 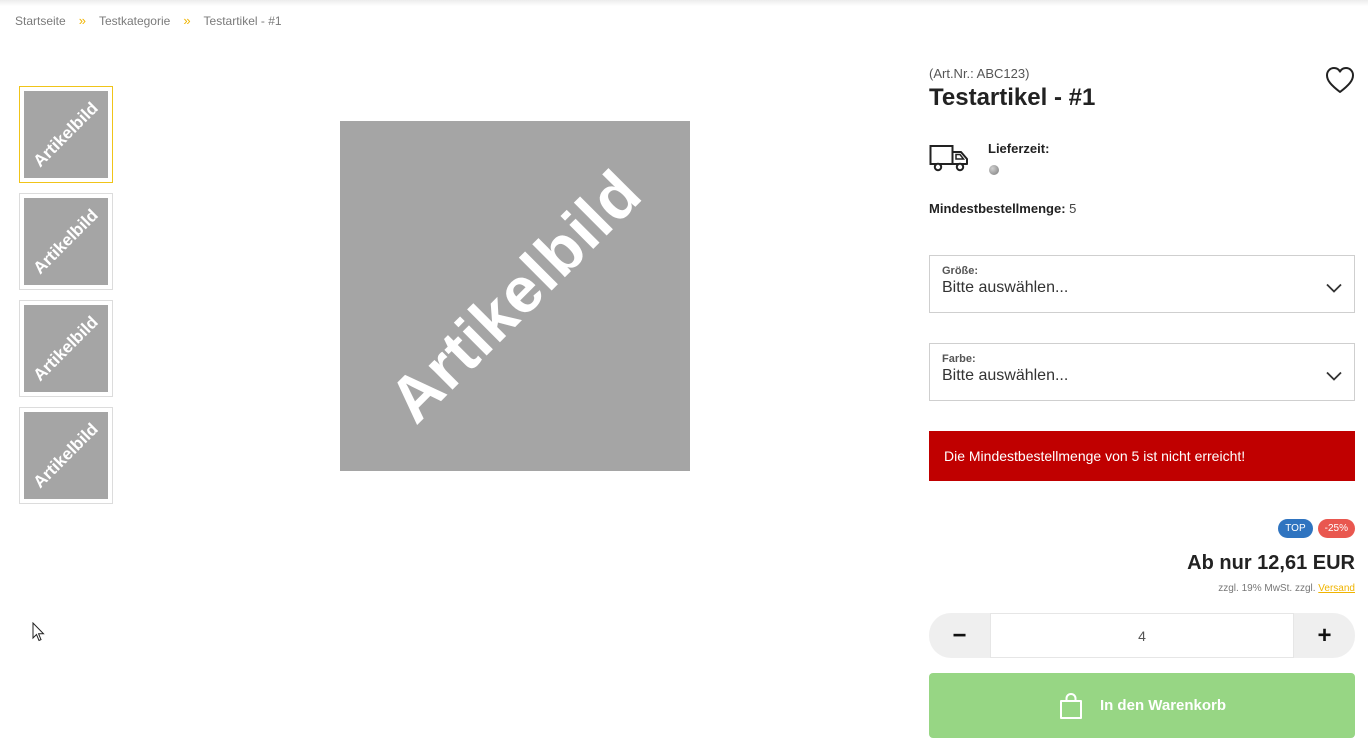 What do you see at coordinates (684, 3) in the screenshot?
I see `top-shadow` at bounding box center [684, 3].